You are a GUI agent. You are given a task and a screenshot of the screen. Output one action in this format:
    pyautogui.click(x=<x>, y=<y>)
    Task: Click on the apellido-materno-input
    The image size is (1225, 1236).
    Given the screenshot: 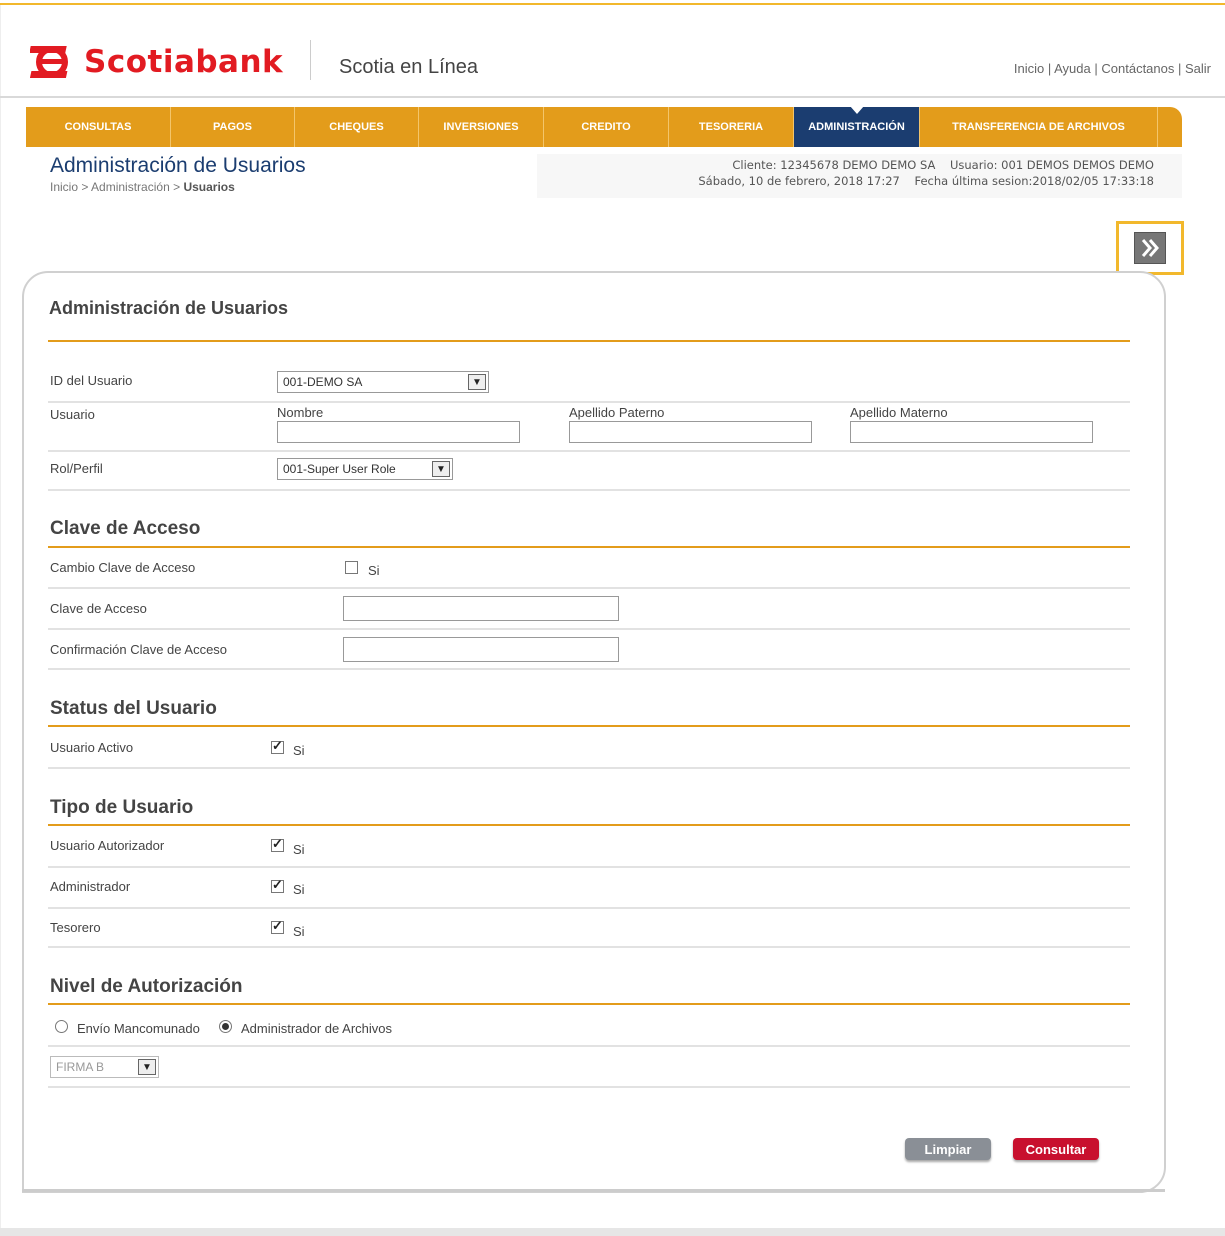 What is the action you would take?
    pyautogui.click(x=971, y=432)
    